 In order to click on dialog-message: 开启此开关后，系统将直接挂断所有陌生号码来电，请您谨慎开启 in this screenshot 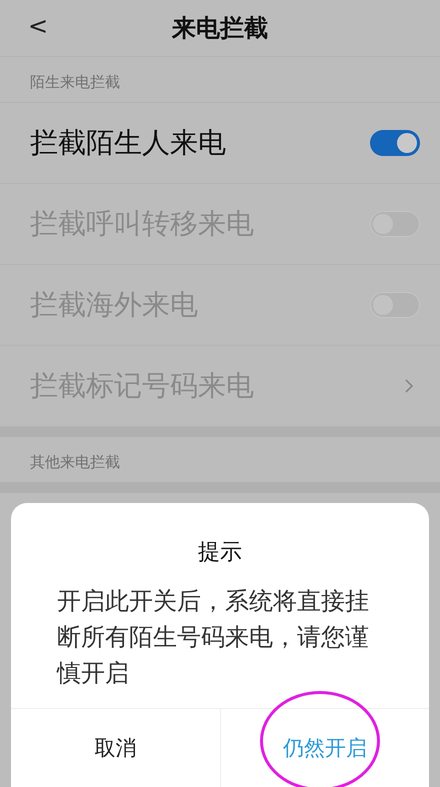, I will do `click(213, 637)`.